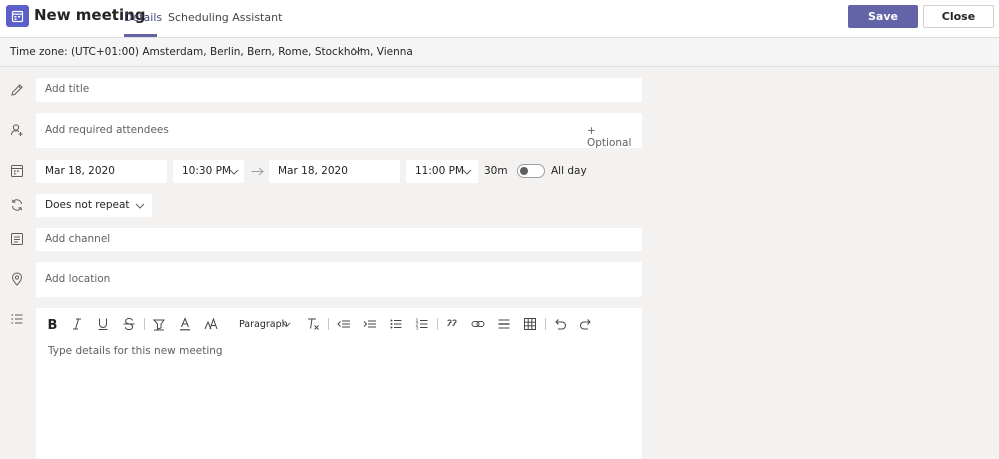 This screenshot has width=999, height=459. Describe the element at coordinates (313, 324) in the screenshot. I see `clear-formatting-icon` at that location.